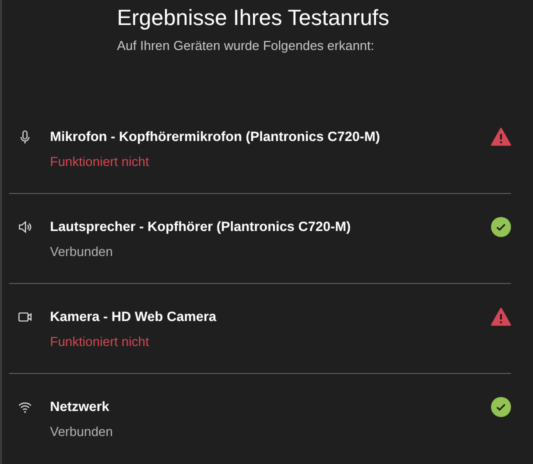 Image resolution: width=533 pixels, height=464 pixels. What do you see at coordinates (253, 18) in the screenshot?
I see `dialog-title: Ergebnisse Ihres Testanrufs` at bounding box center [253, 18].